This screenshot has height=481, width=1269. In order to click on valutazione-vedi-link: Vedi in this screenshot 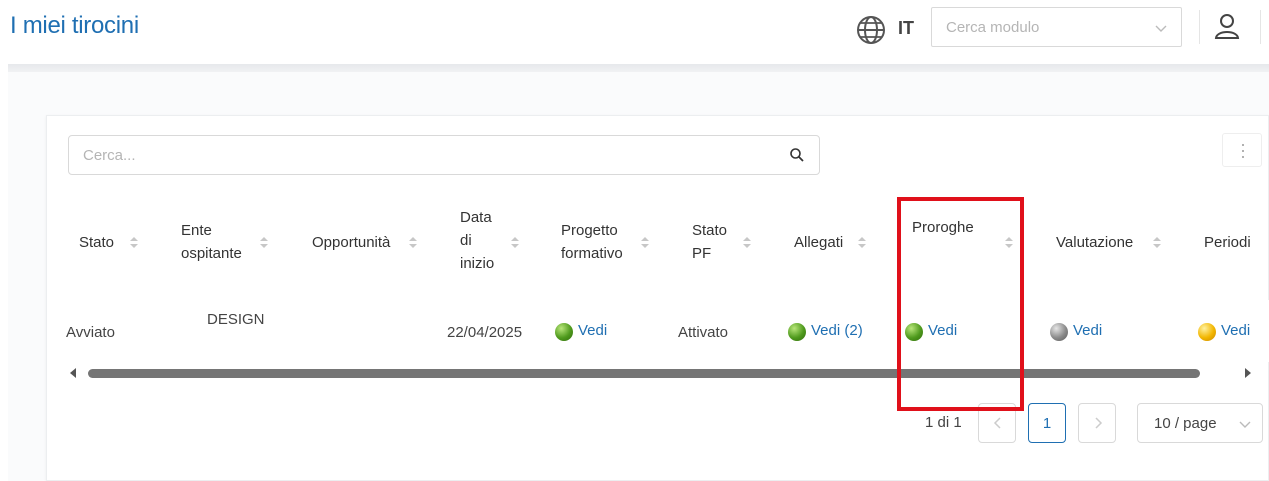, I will do `click(1087, 330)`.